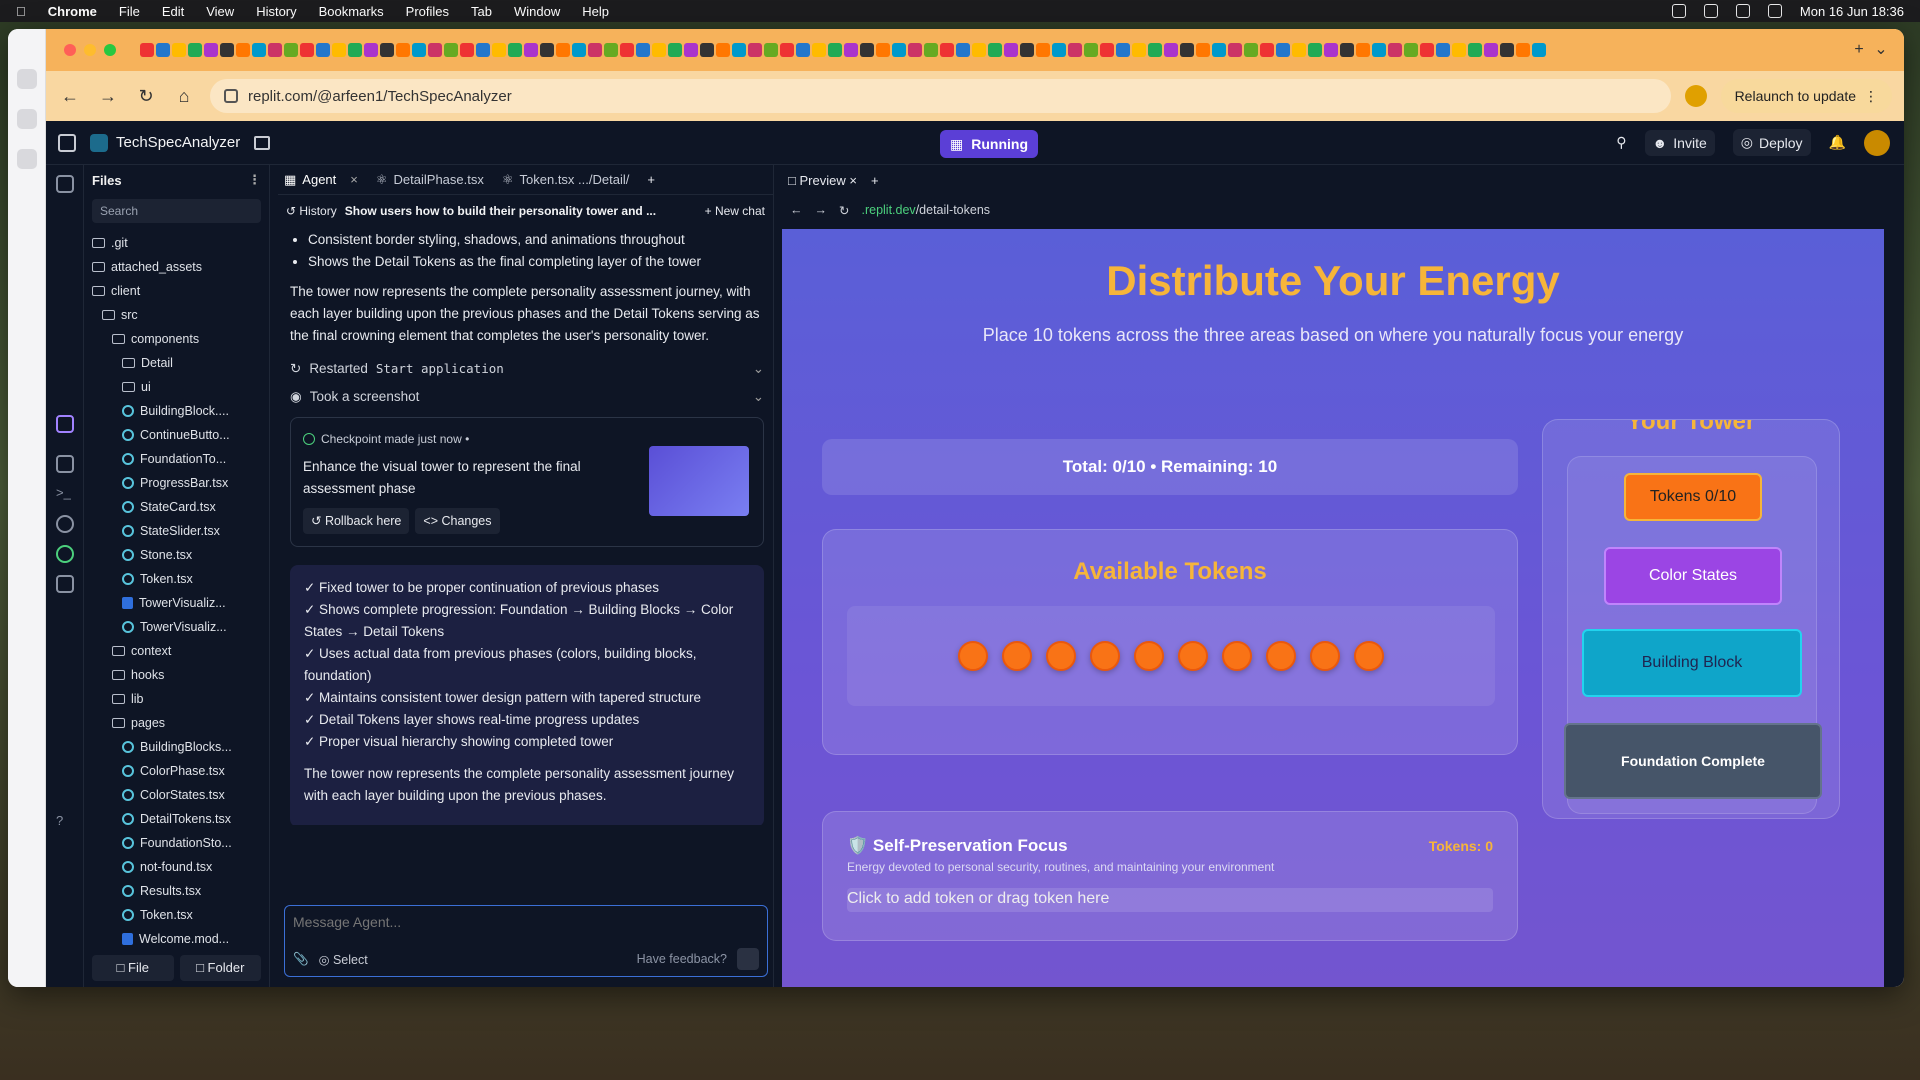 The image size is (1920, 1080). I want to click on menu-item: File, so click(129, 11).